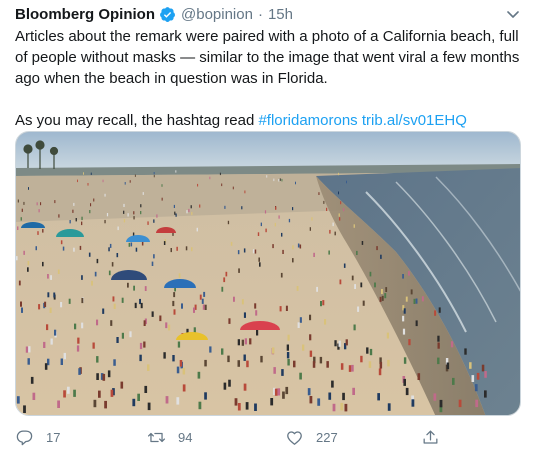 The image size is (541, 461). What do you see at coordinates (137, 120) in the screenshot?
I see `paragraph-text: As you may recall, the hashtag read` at bounding box center [137, 120].